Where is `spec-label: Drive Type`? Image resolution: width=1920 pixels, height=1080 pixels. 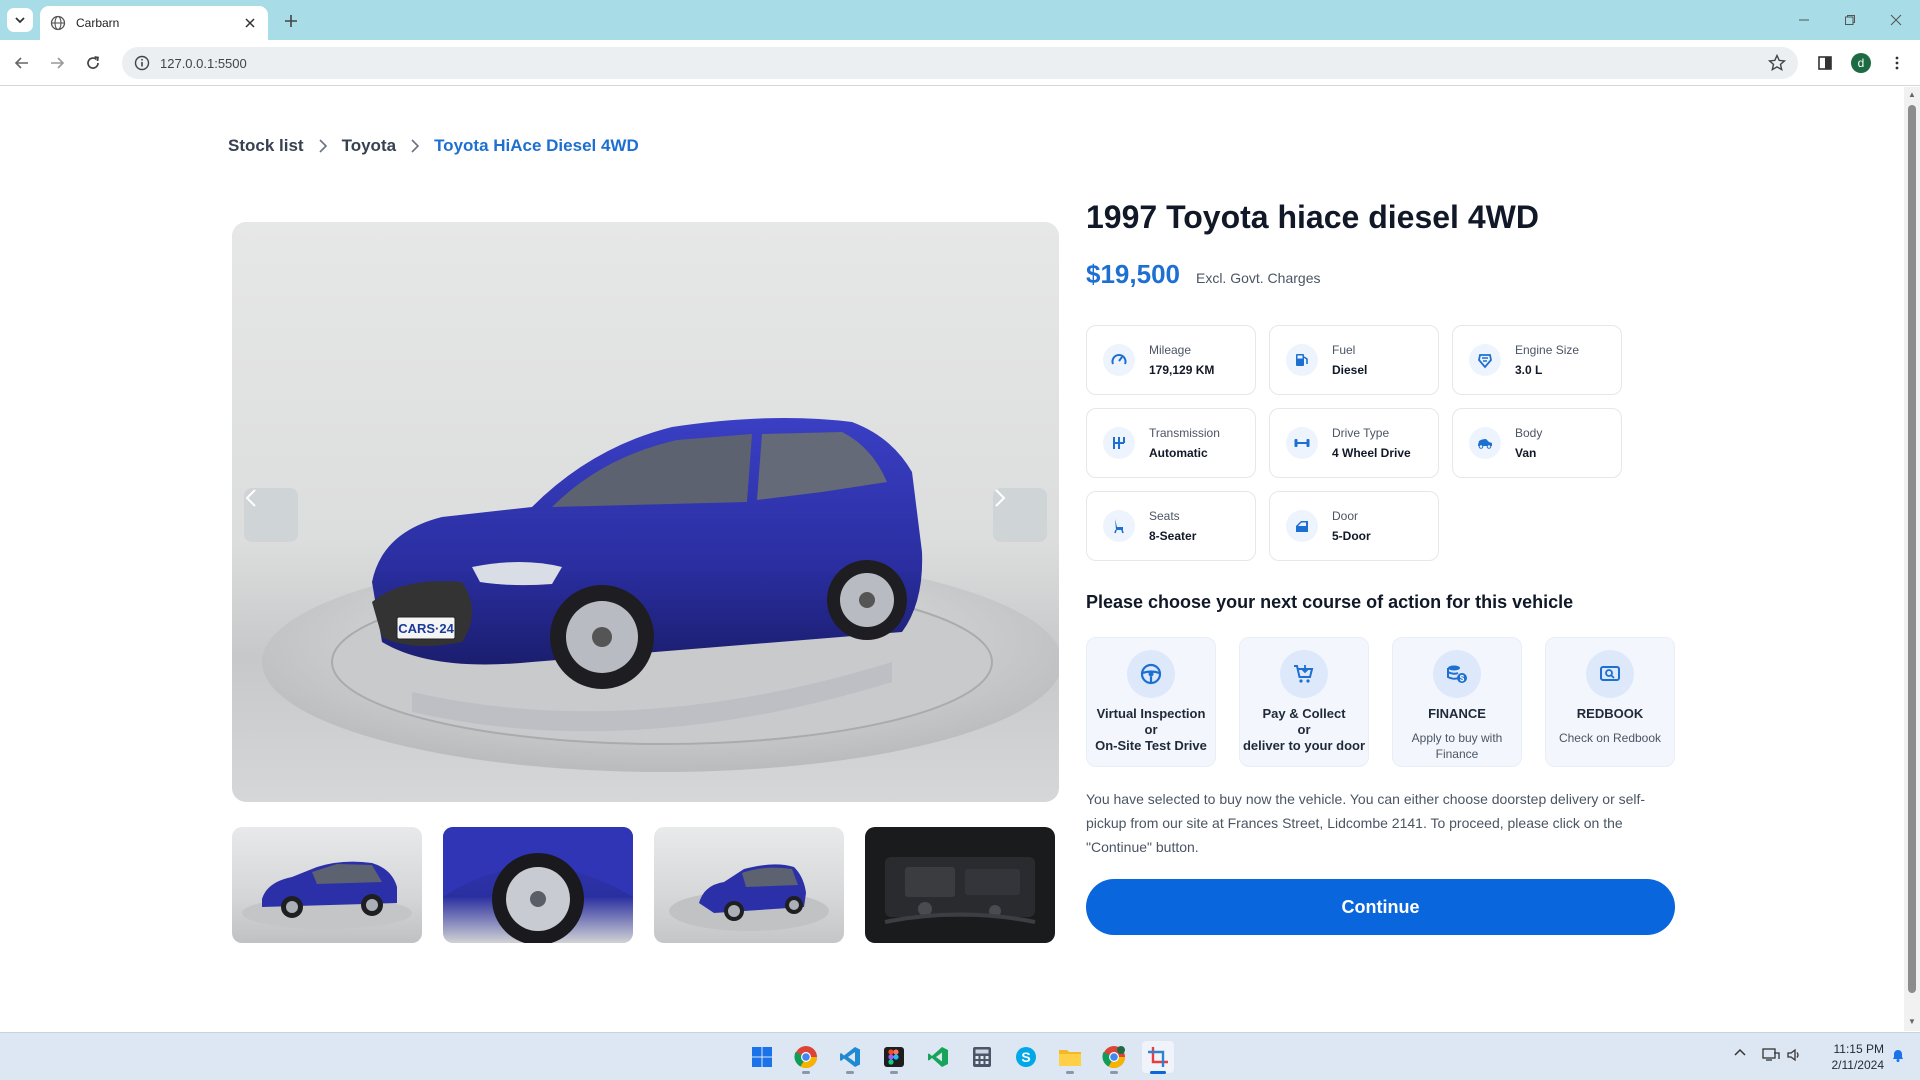
spec-label: Drive Type is located at coordinates (1361, 433).